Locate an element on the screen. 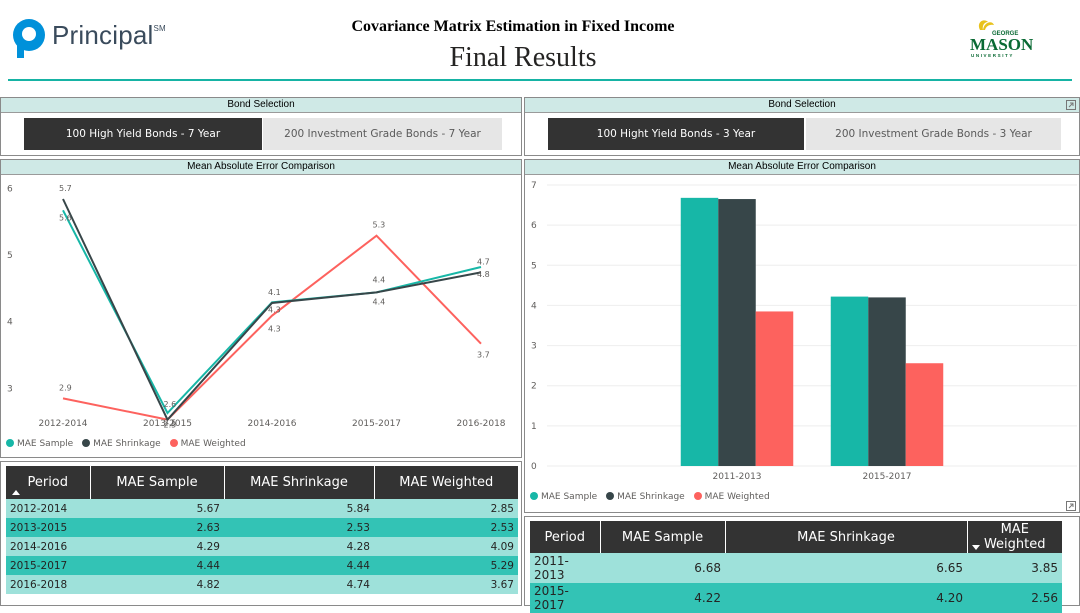  header-divider is located at coordinates (540, 80).